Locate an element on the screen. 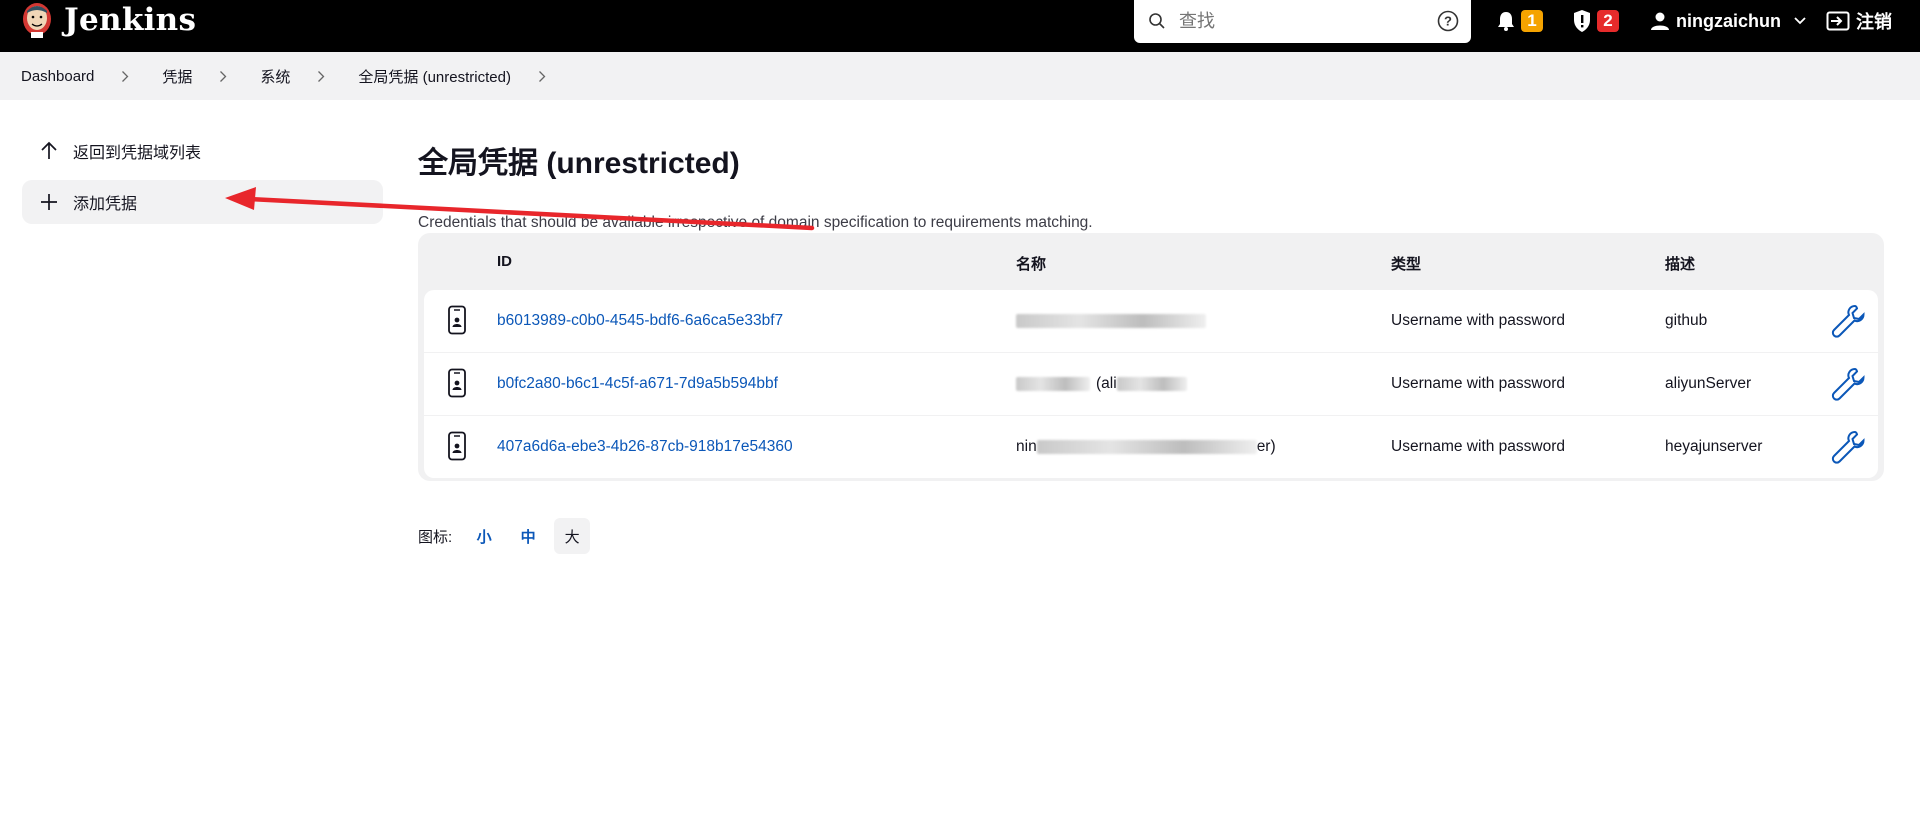  credential-id-link: b0fc2a80-b6c1-4c5f-a671-7d9a5b594bbf is located at coordinates (637, 384).